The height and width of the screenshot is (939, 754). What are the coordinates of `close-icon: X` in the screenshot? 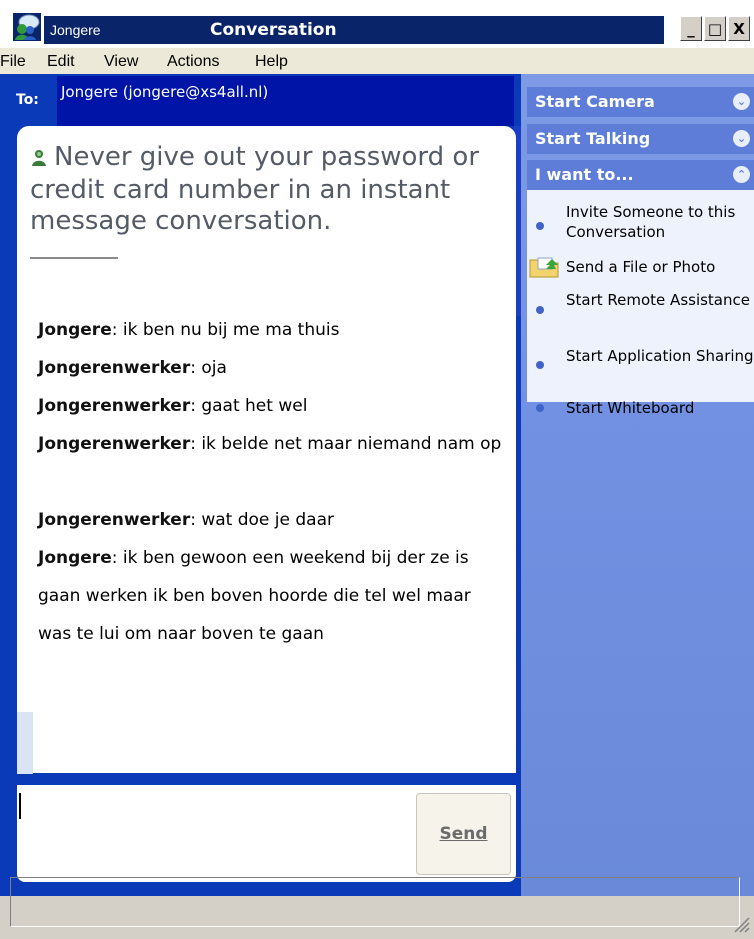 It's located at (739, 28).